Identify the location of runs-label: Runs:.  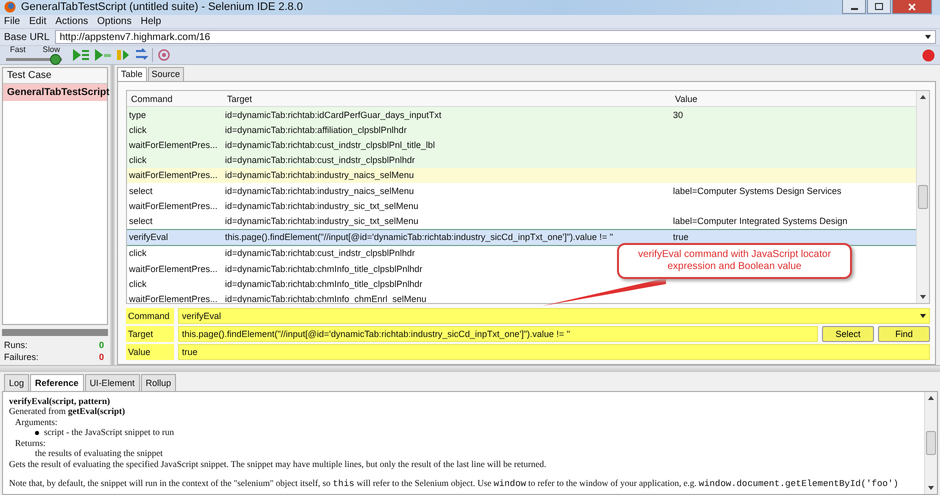
(16, 345).